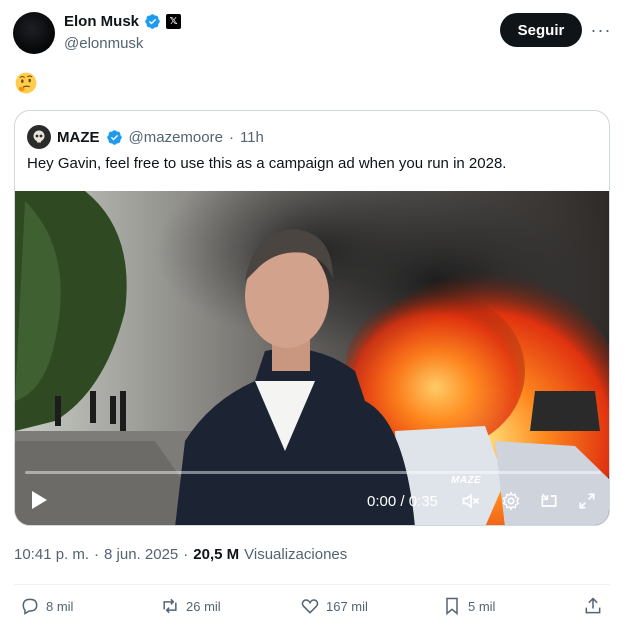  I want to click on like-count: 167 mil, so click(347, 606).